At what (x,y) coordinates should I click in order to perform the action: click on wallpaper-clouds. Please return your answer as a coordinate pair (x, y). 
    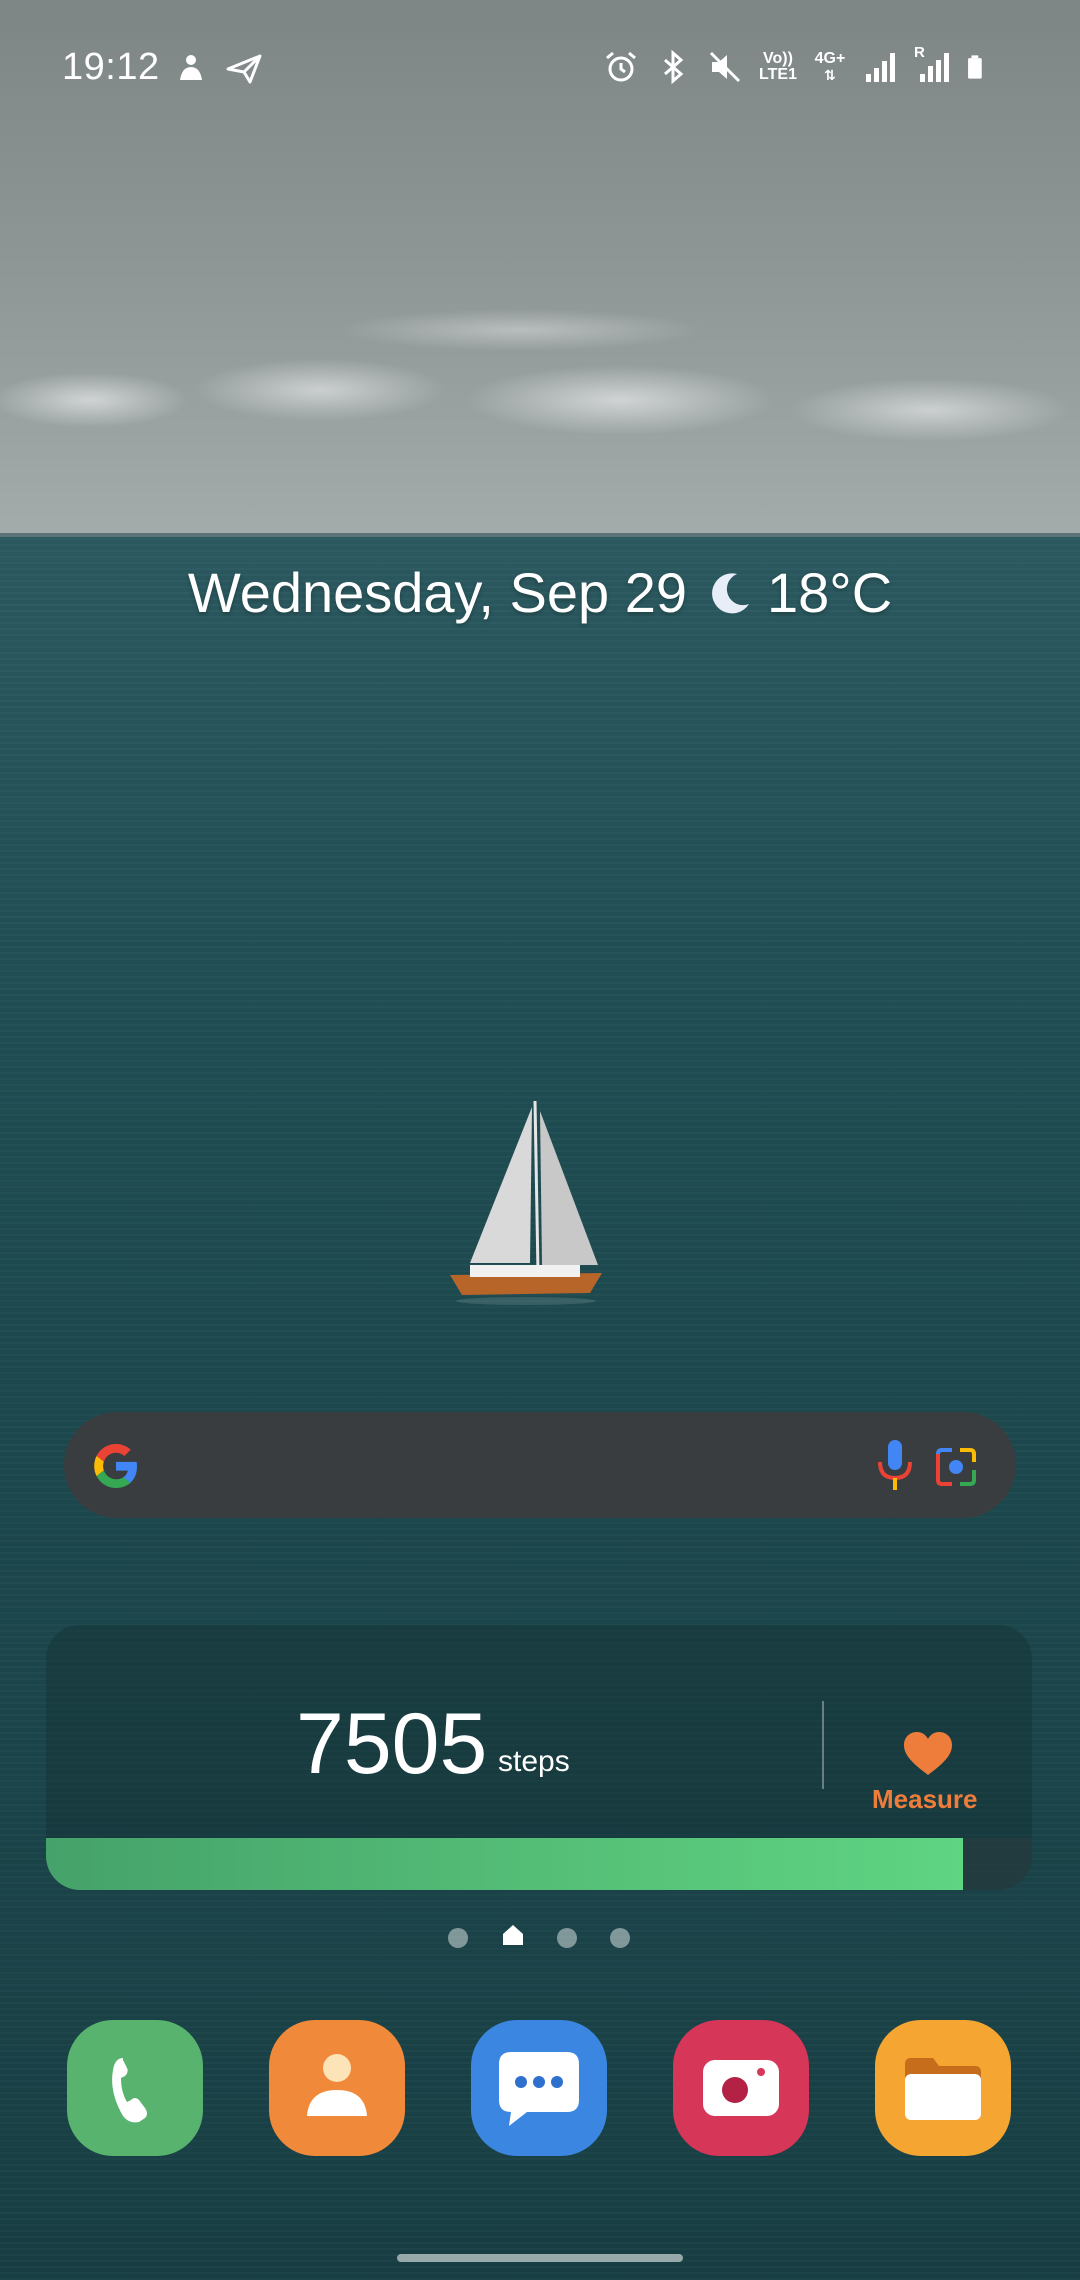
    Looking at the image, I should click on (540, 380).